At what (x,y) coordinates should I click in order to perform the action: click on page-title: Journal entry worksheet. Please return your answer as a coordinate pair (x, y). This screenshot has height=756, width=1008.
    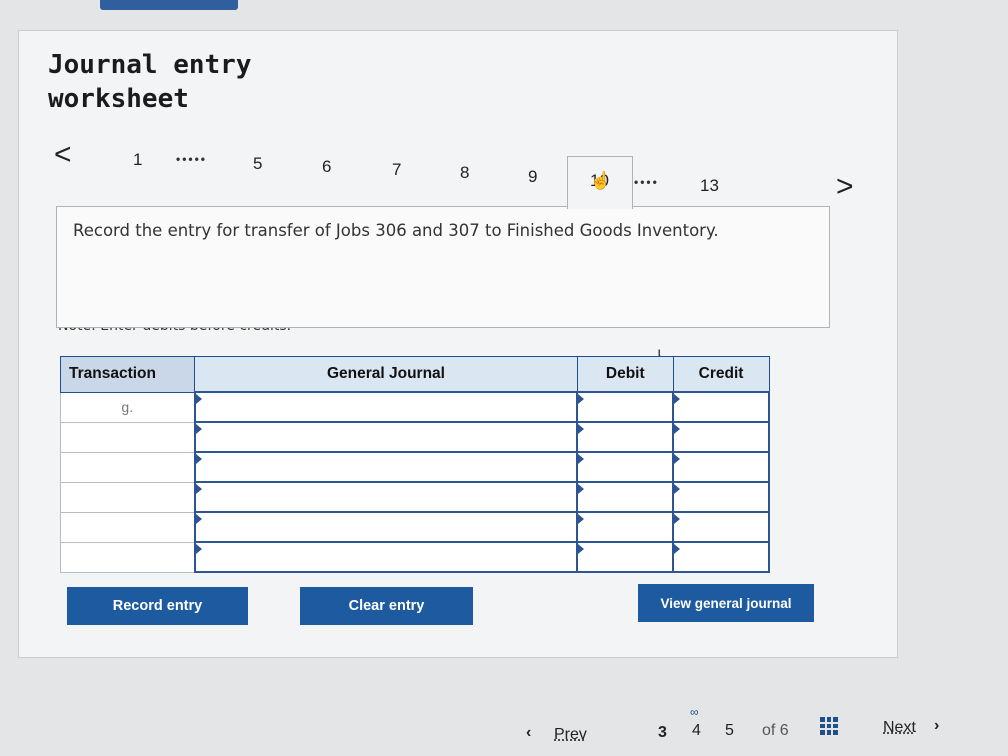
    Looking at the image, I should click on (150, 82).